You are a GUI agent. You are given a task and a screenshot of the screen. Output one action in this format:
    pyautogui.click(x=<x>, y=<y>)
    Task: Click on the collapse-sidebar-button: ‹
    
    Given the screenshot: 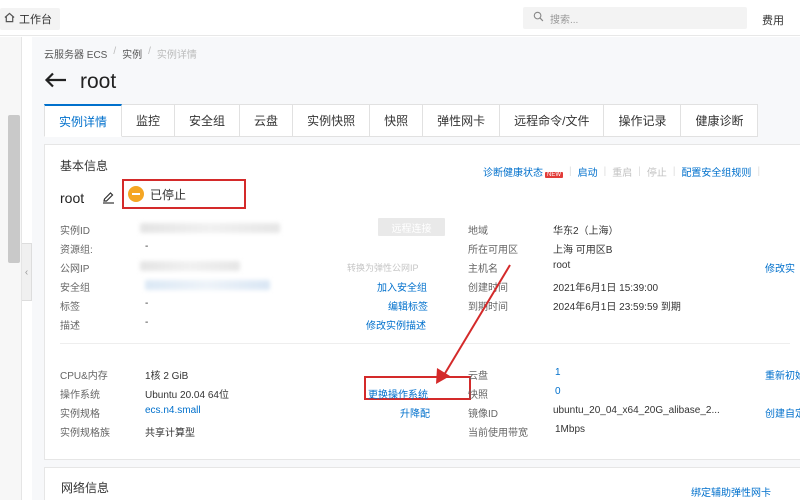 What is the action you would take?
    pyautogui.click(x=27, y=272)
    